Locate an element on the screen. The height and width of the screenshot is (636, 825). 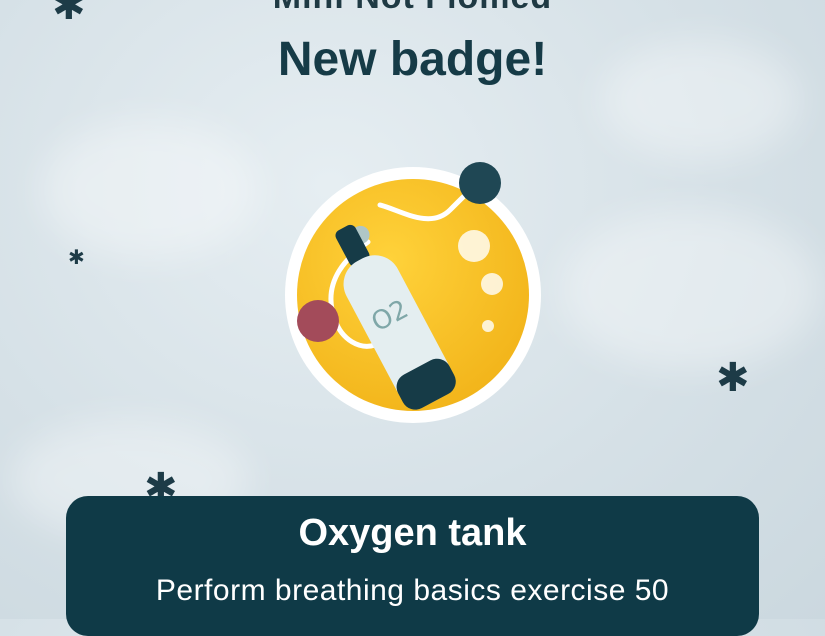
badge-description: Perform breathing basics exercise 50 is located at coordinates (412, 590).